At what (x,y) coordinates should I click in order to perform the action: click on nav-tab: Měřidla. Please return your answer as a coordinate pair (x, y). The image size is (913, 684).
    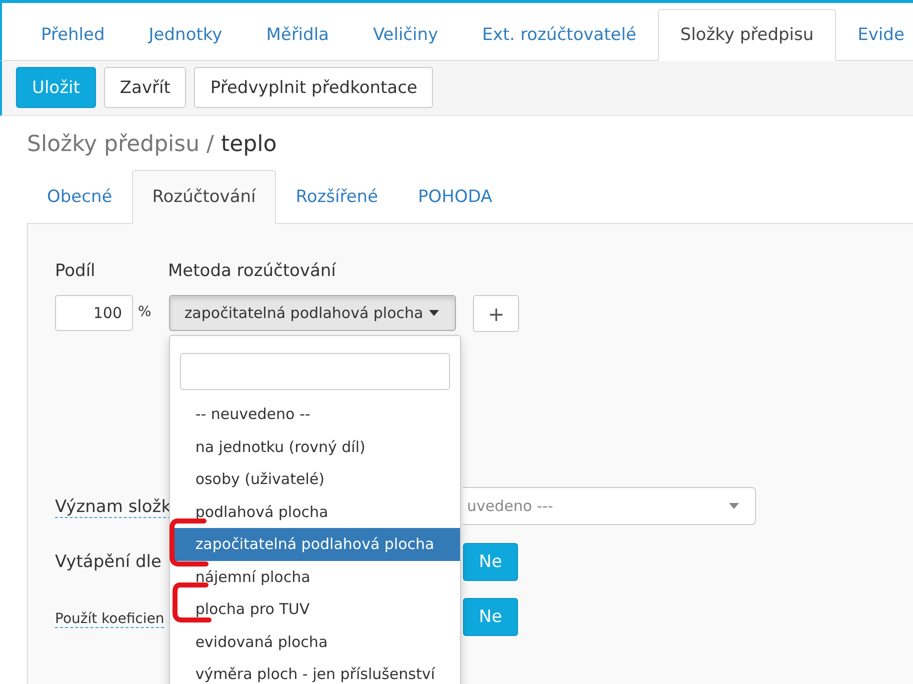
    Looking at the image, I should click on (297, 35).